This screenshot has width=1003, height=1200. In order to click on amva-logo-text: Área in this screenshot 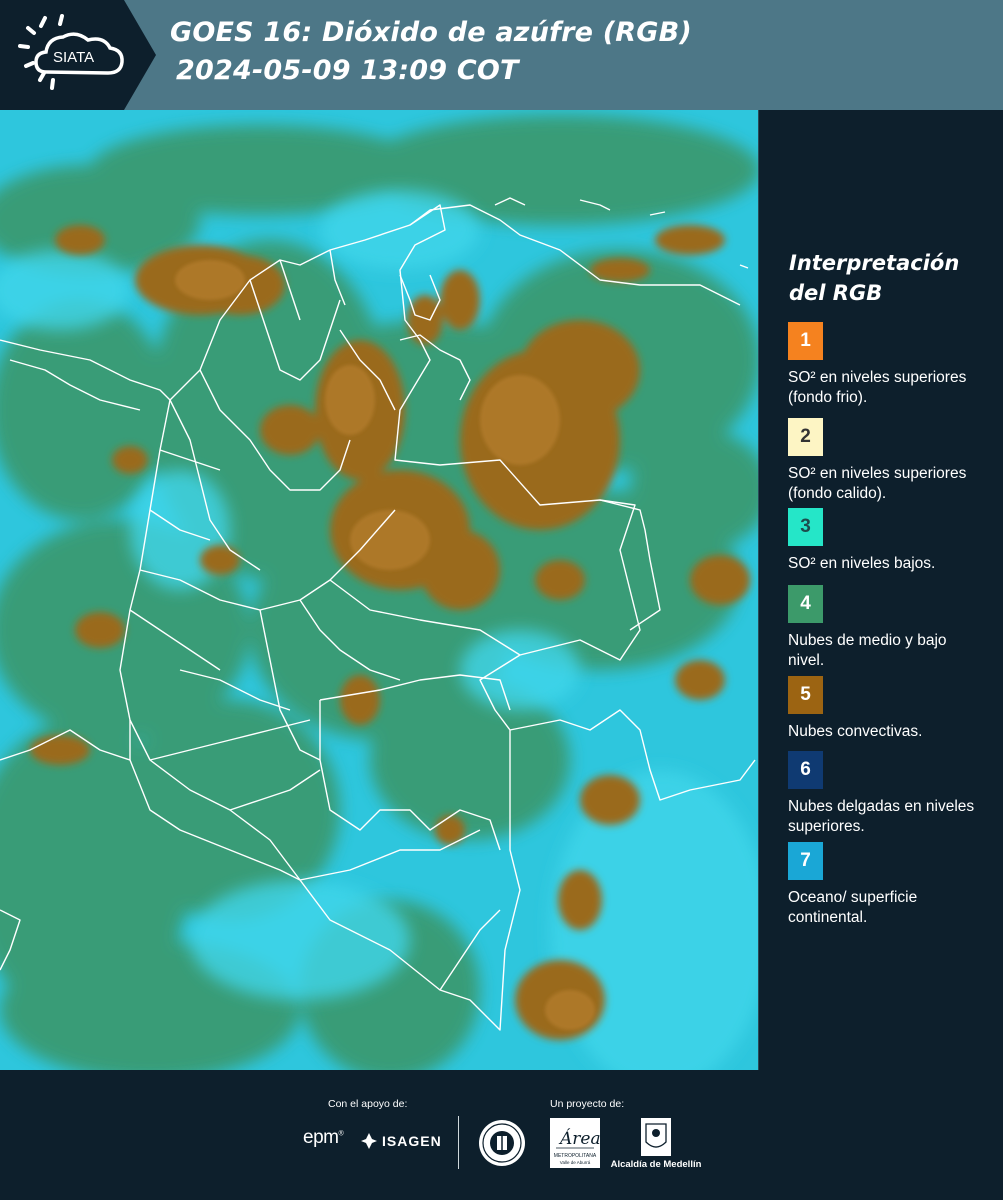, I will do `click(579, 1138)`.